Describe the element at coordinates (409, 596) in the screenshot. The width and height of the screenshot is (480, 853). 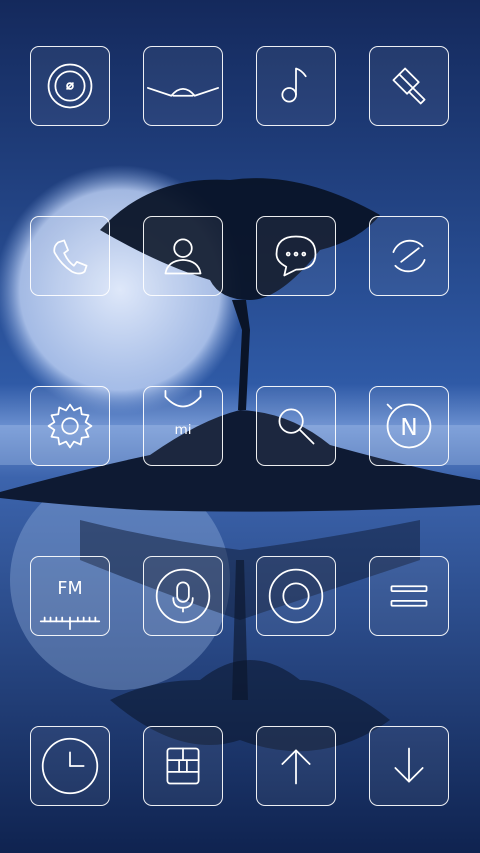
I see `notes-icon` at that location.